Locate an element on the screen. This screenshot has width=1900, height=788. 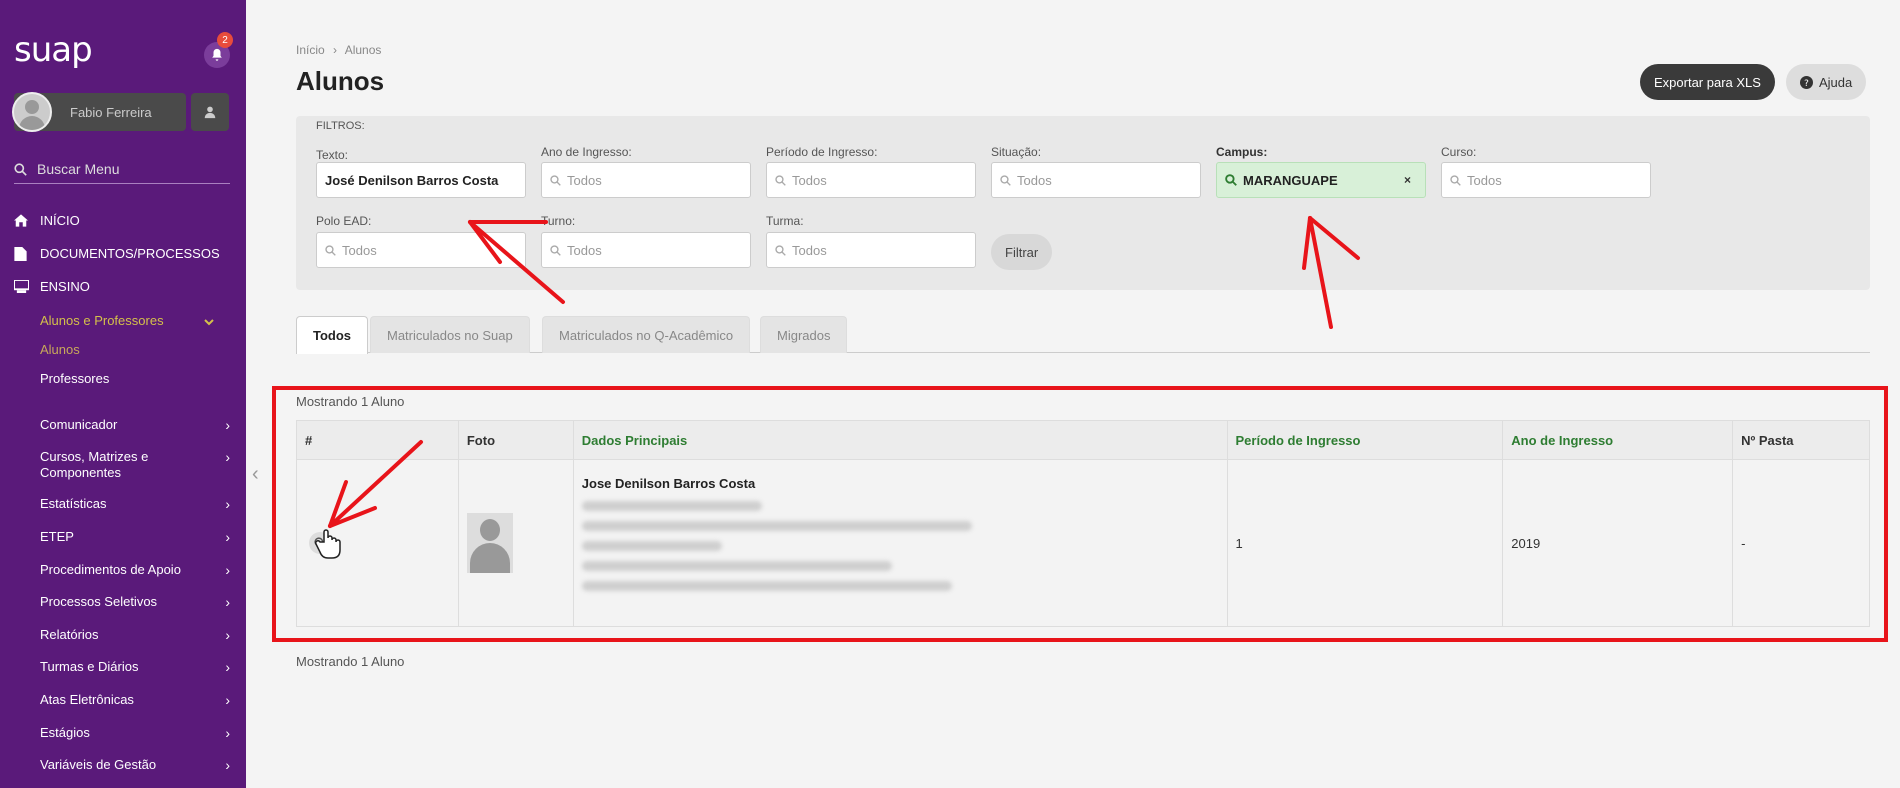
column-header: # is located at coordinates (377, 440).